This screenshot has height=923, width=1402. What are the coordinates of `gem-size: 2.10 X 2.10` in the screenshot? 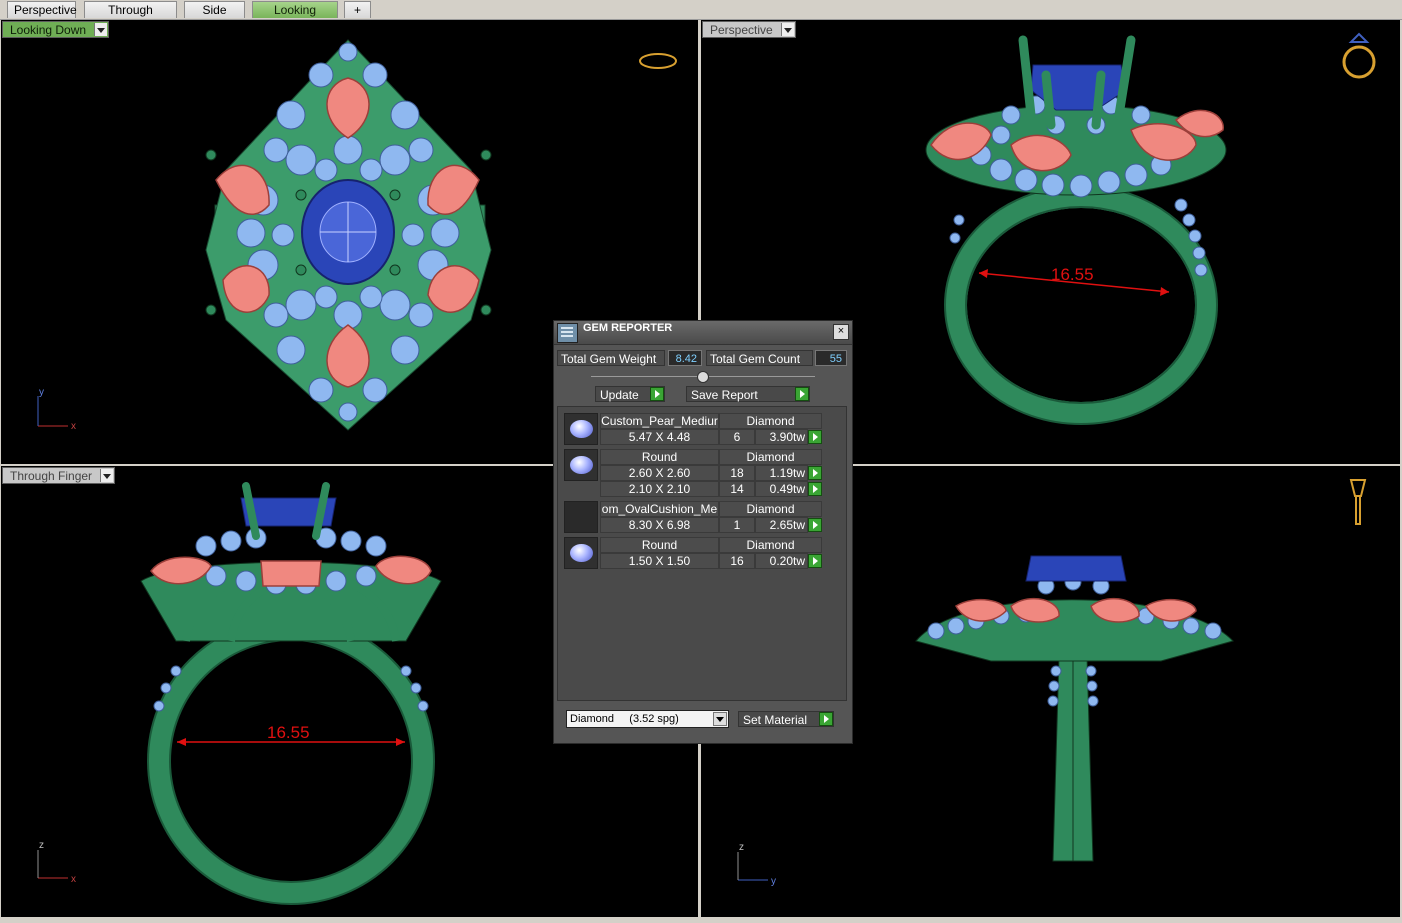 It's located at (659, 489).